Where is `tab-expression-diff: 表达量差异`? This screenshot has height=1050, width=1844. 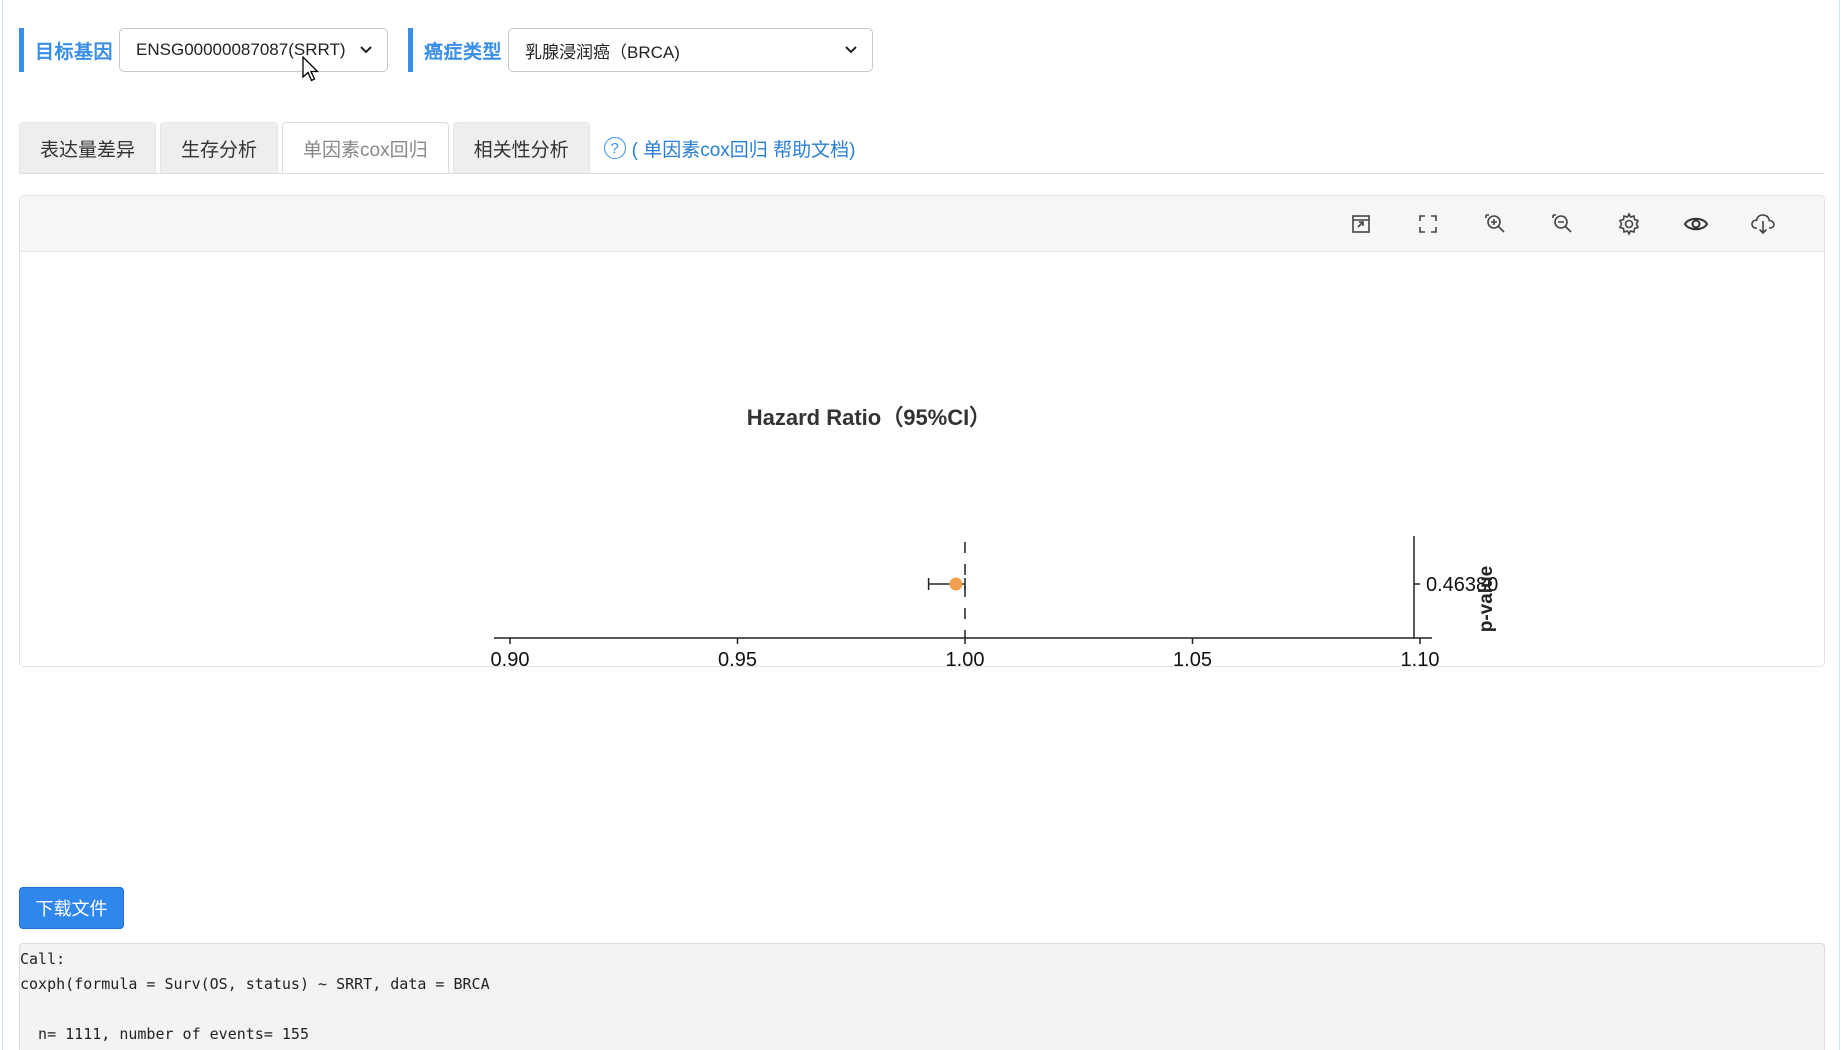 tab-expression-diff: 表达量差异 is located at coordinates (88, 148).